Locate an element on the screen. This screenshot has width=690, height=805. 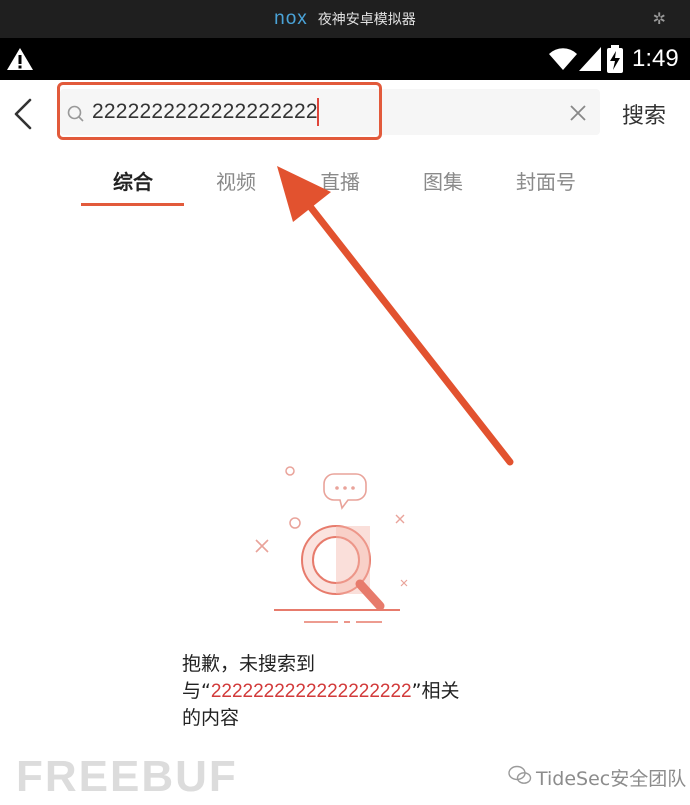
freebuf-watermark: FREEBUF is located at coordinates (127, 776).